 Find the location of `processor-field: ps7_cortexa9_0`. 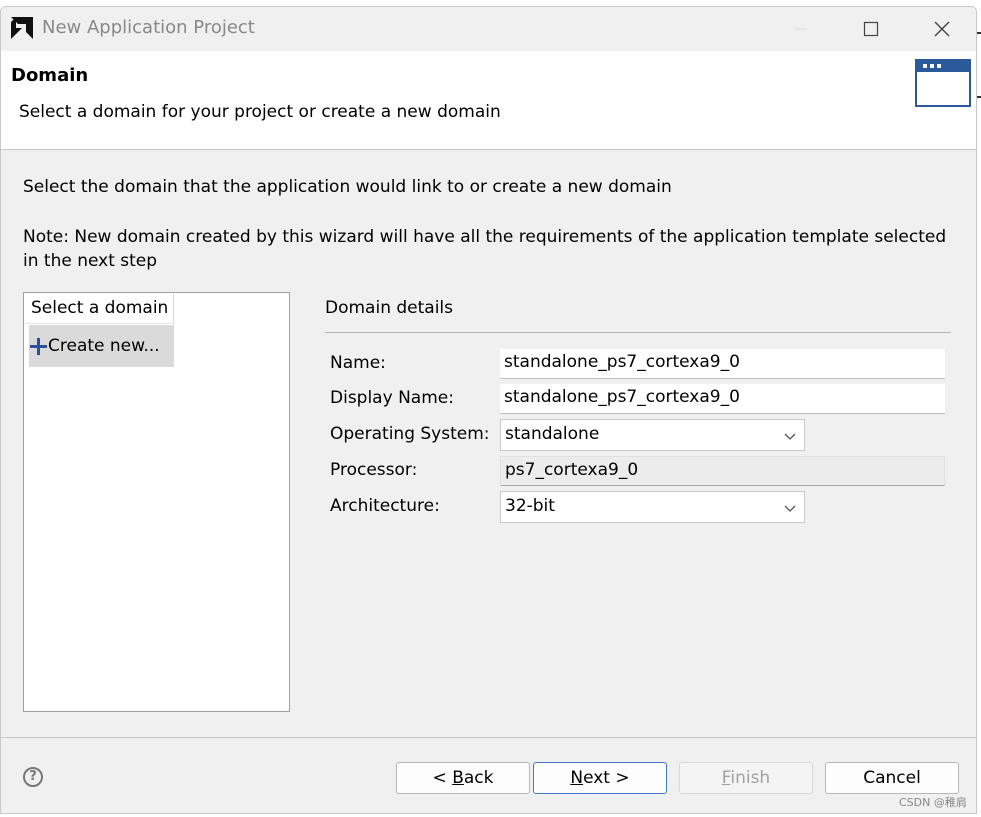

processor-field: ps7_cortexa9_0 is located at coordinates (722, 471).